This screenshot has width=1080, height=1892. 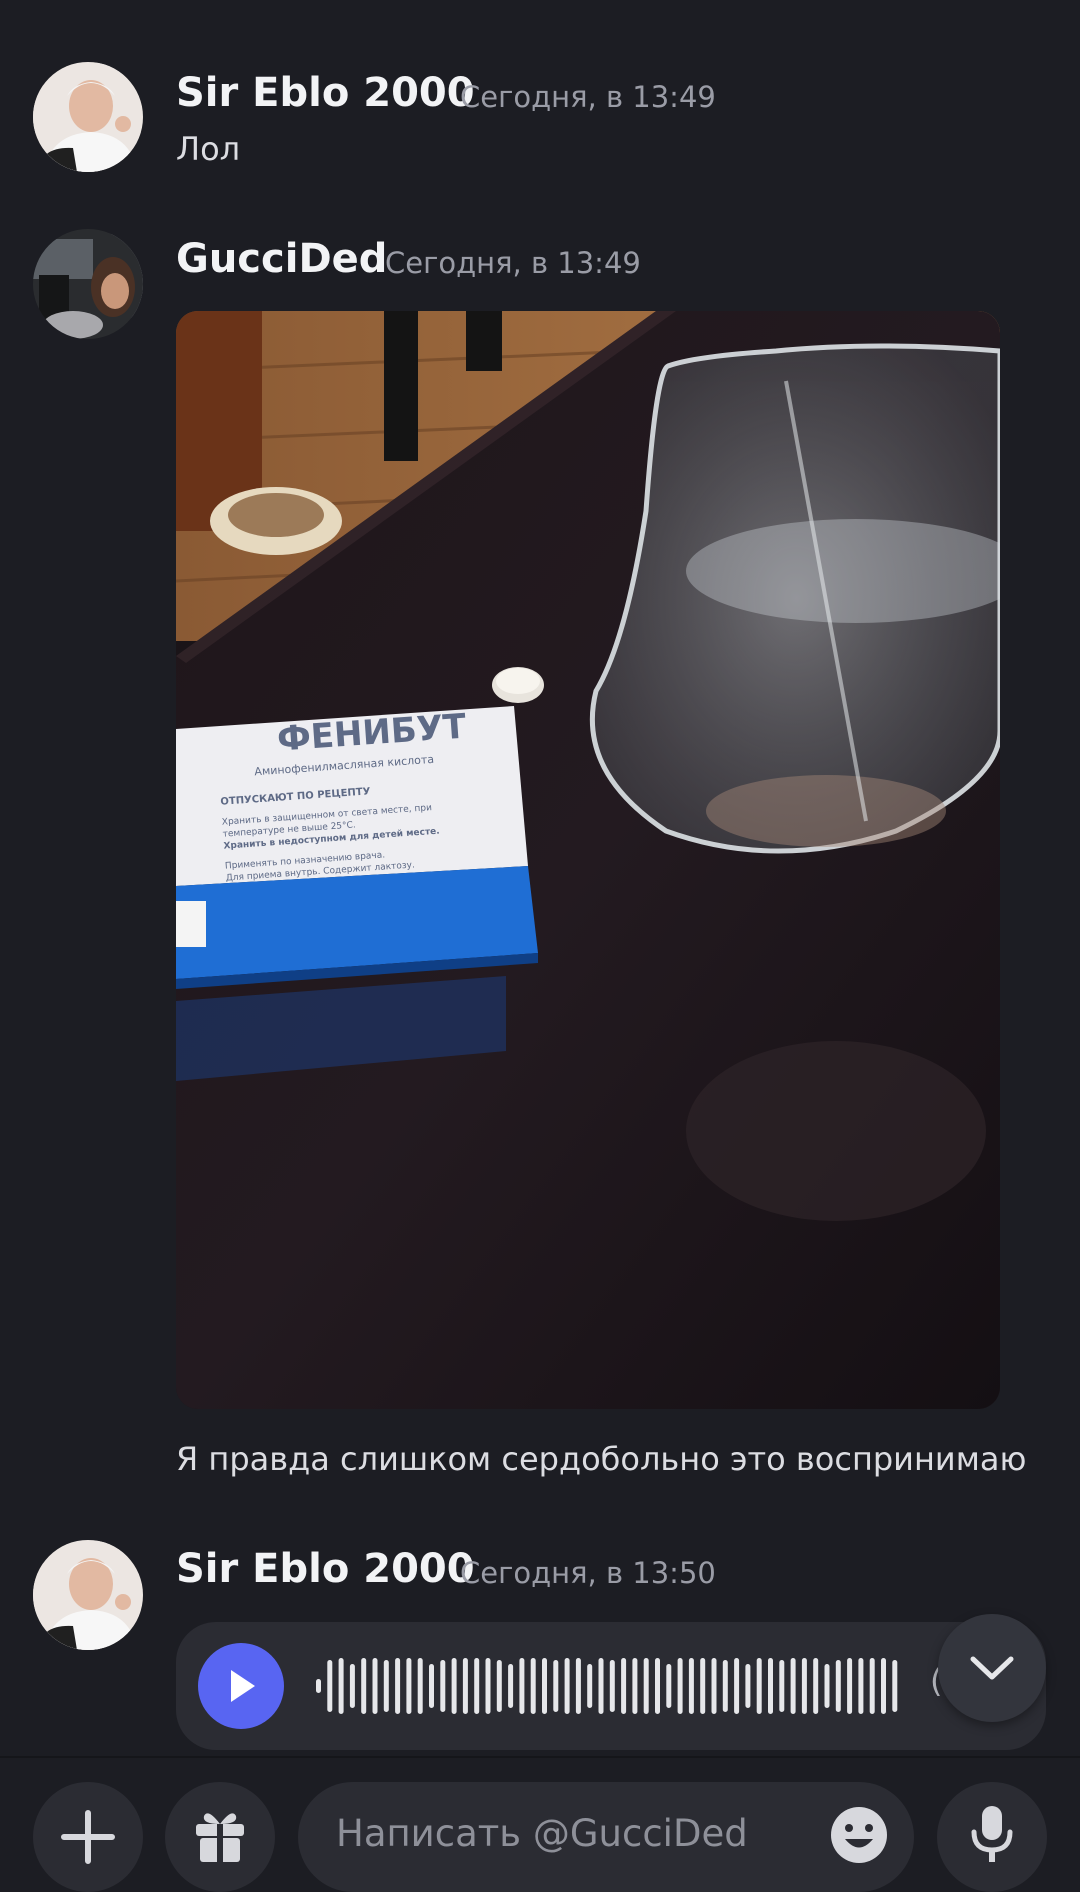 What do you see at coordinates (281, 259) in the screenshot?
I see `author-name: GucciDed` at bounding box center [281, 259].